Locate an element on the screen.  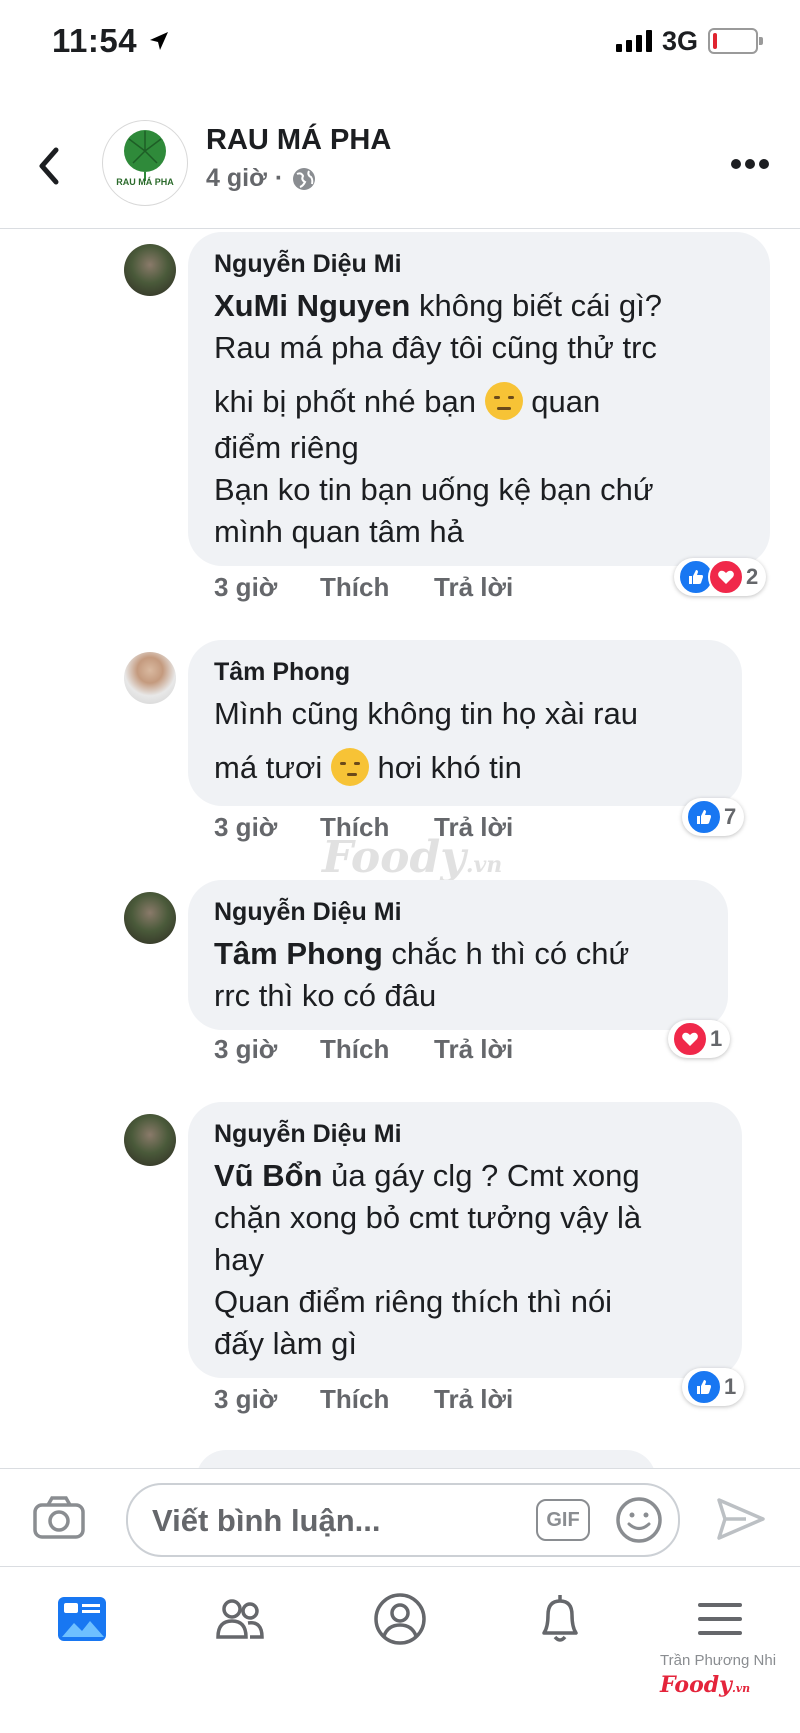
comment-line: đấy làm gì is located at coordinates (286, 1343).